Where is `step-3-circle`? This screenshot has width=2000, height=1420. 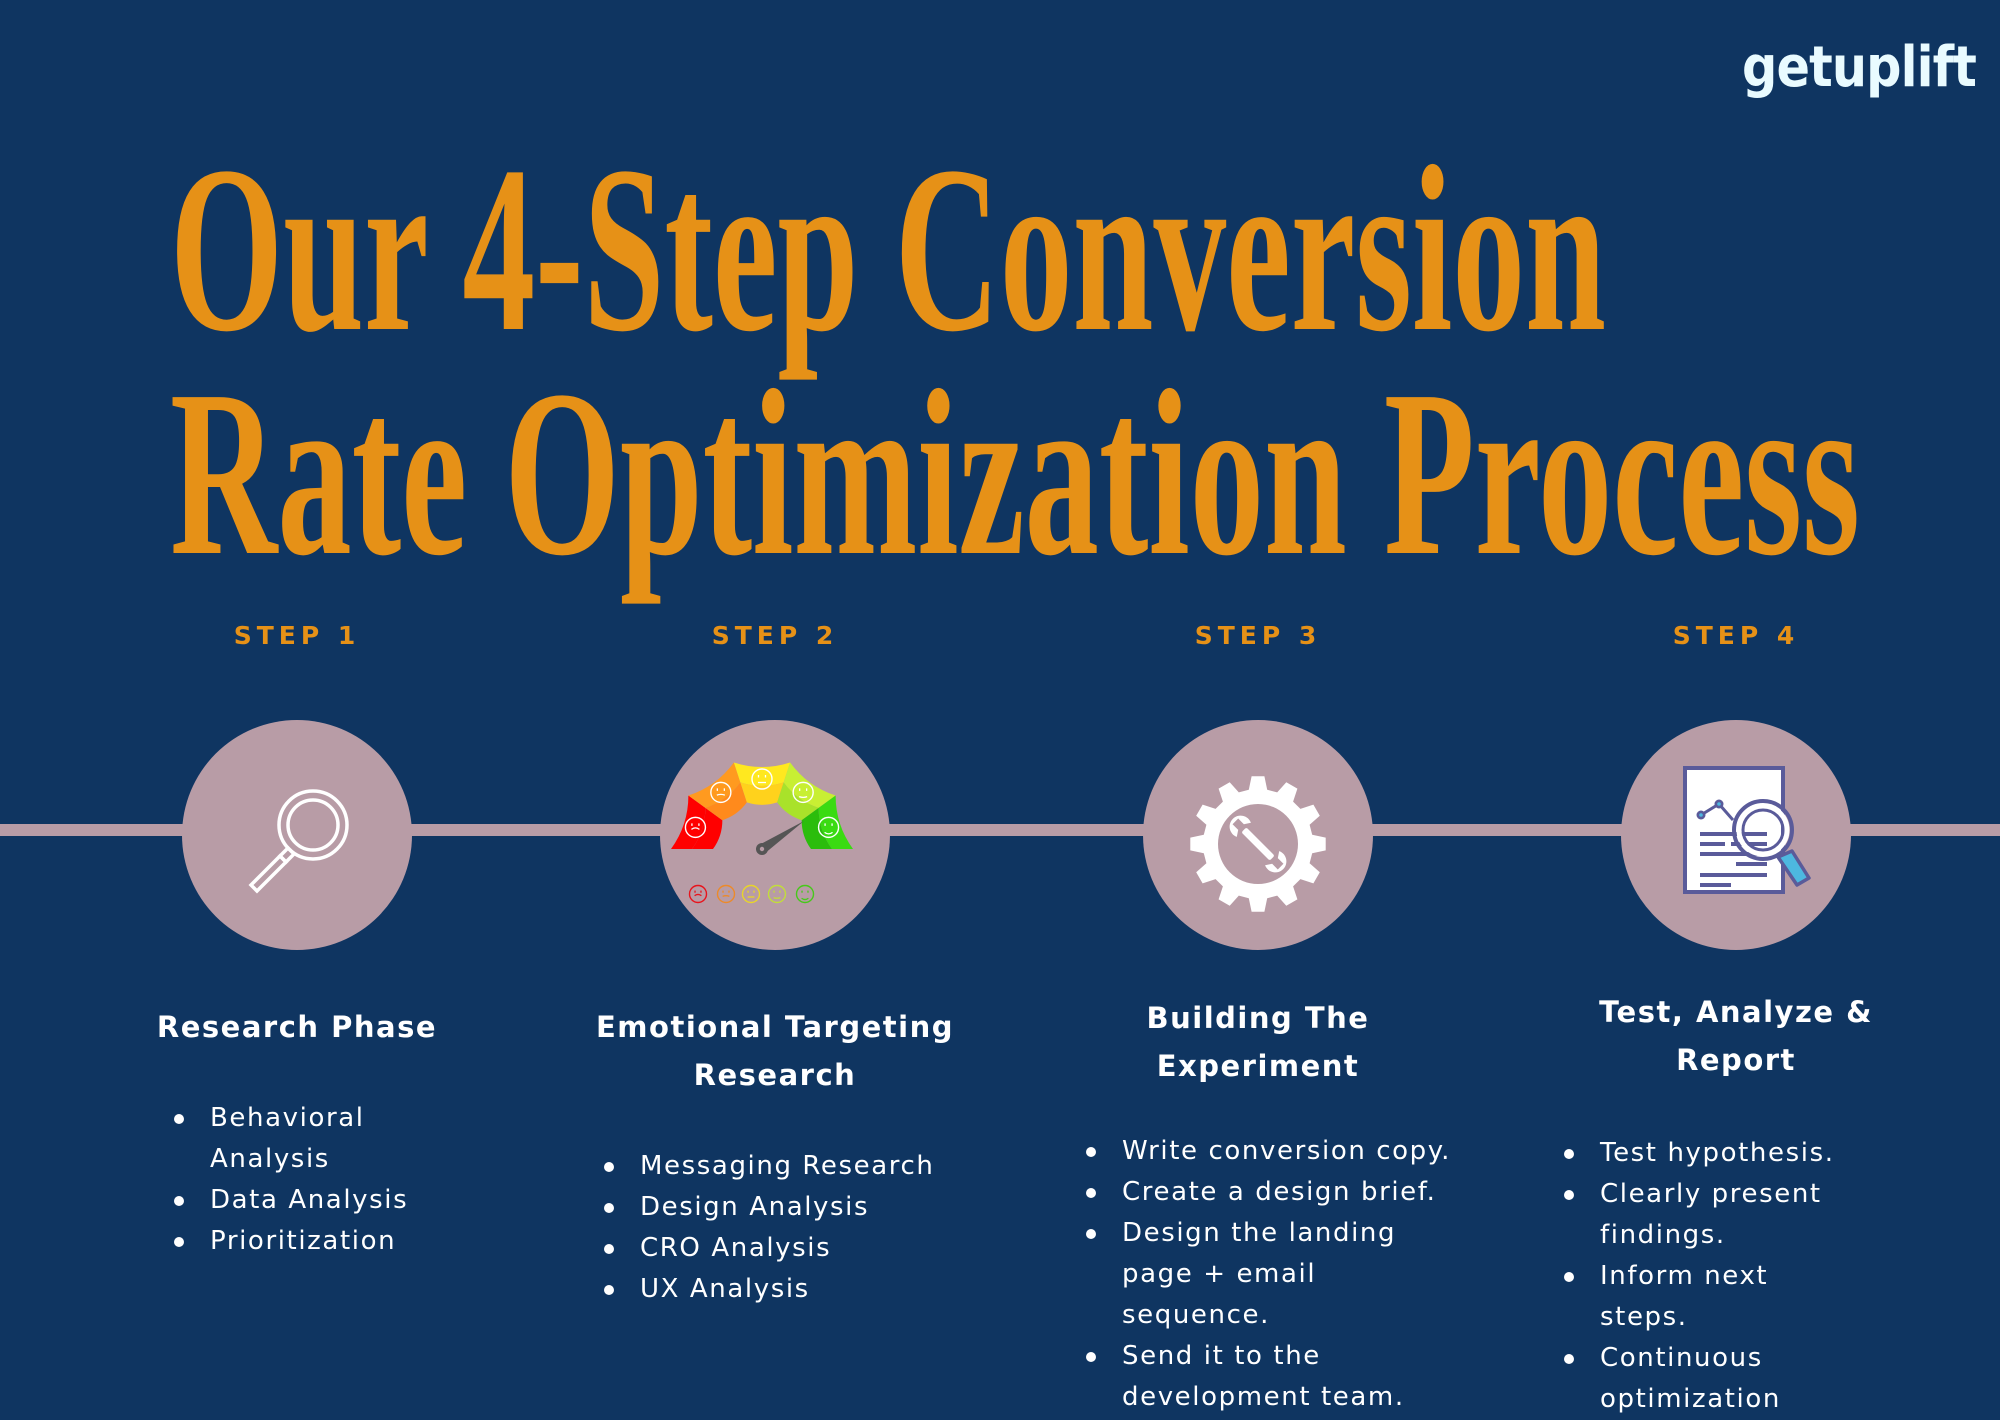
step-3-circle is located at coordinates (1258, 835).